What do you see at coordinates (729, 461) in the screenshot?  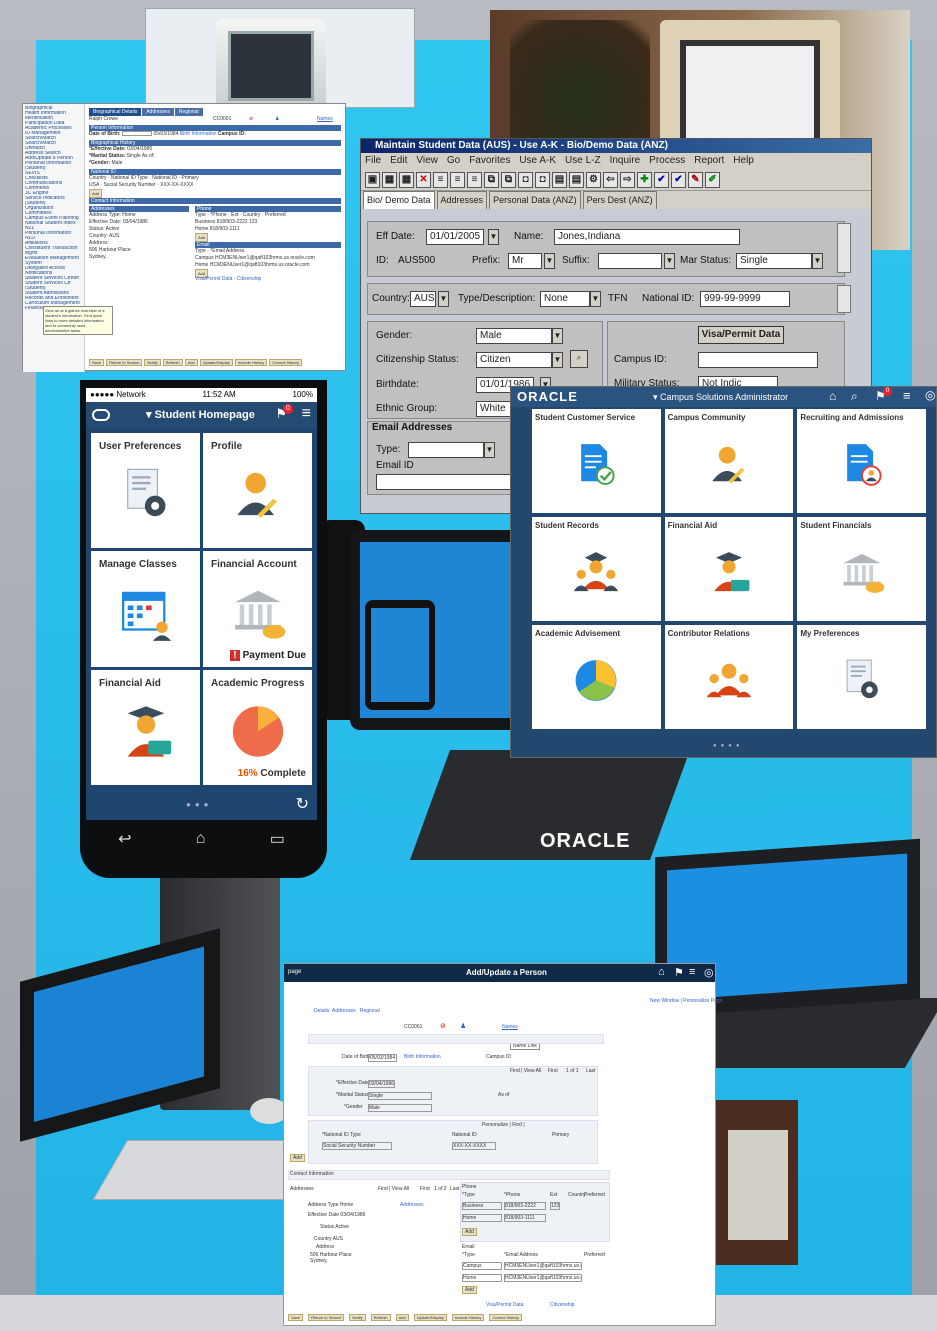 I see `tile-campus-community: Campus Community` at bounding box center [729, 461].